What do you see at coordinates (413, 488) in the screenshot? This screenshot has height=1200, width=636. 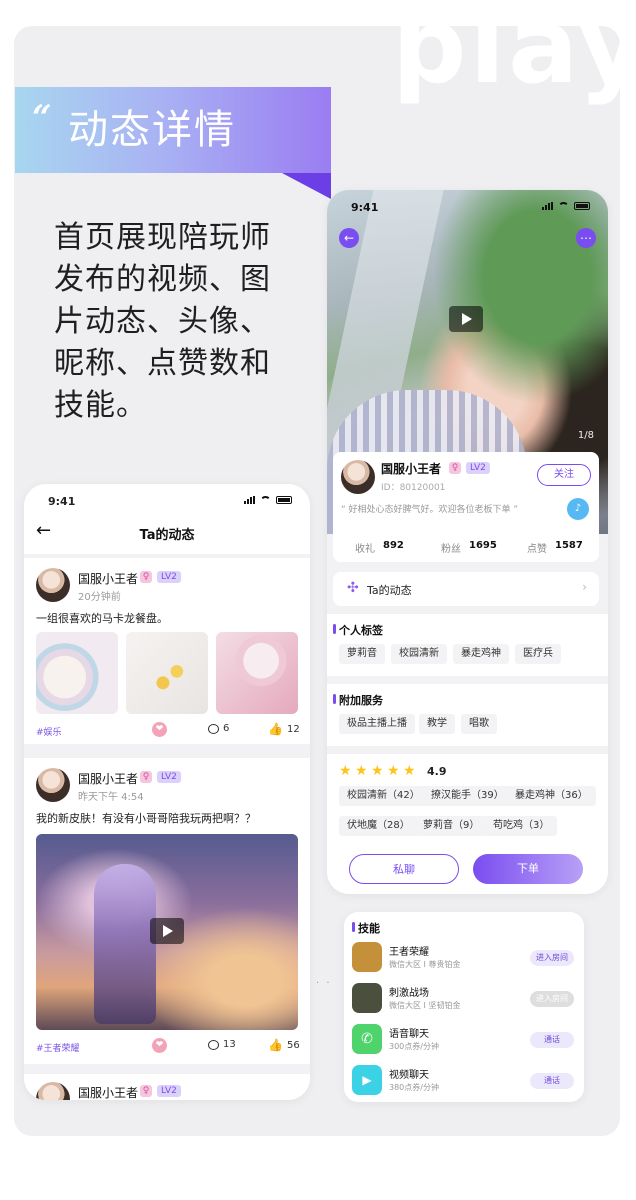 I see `user-id: ID：80120001` at bounding box center [413, 488].